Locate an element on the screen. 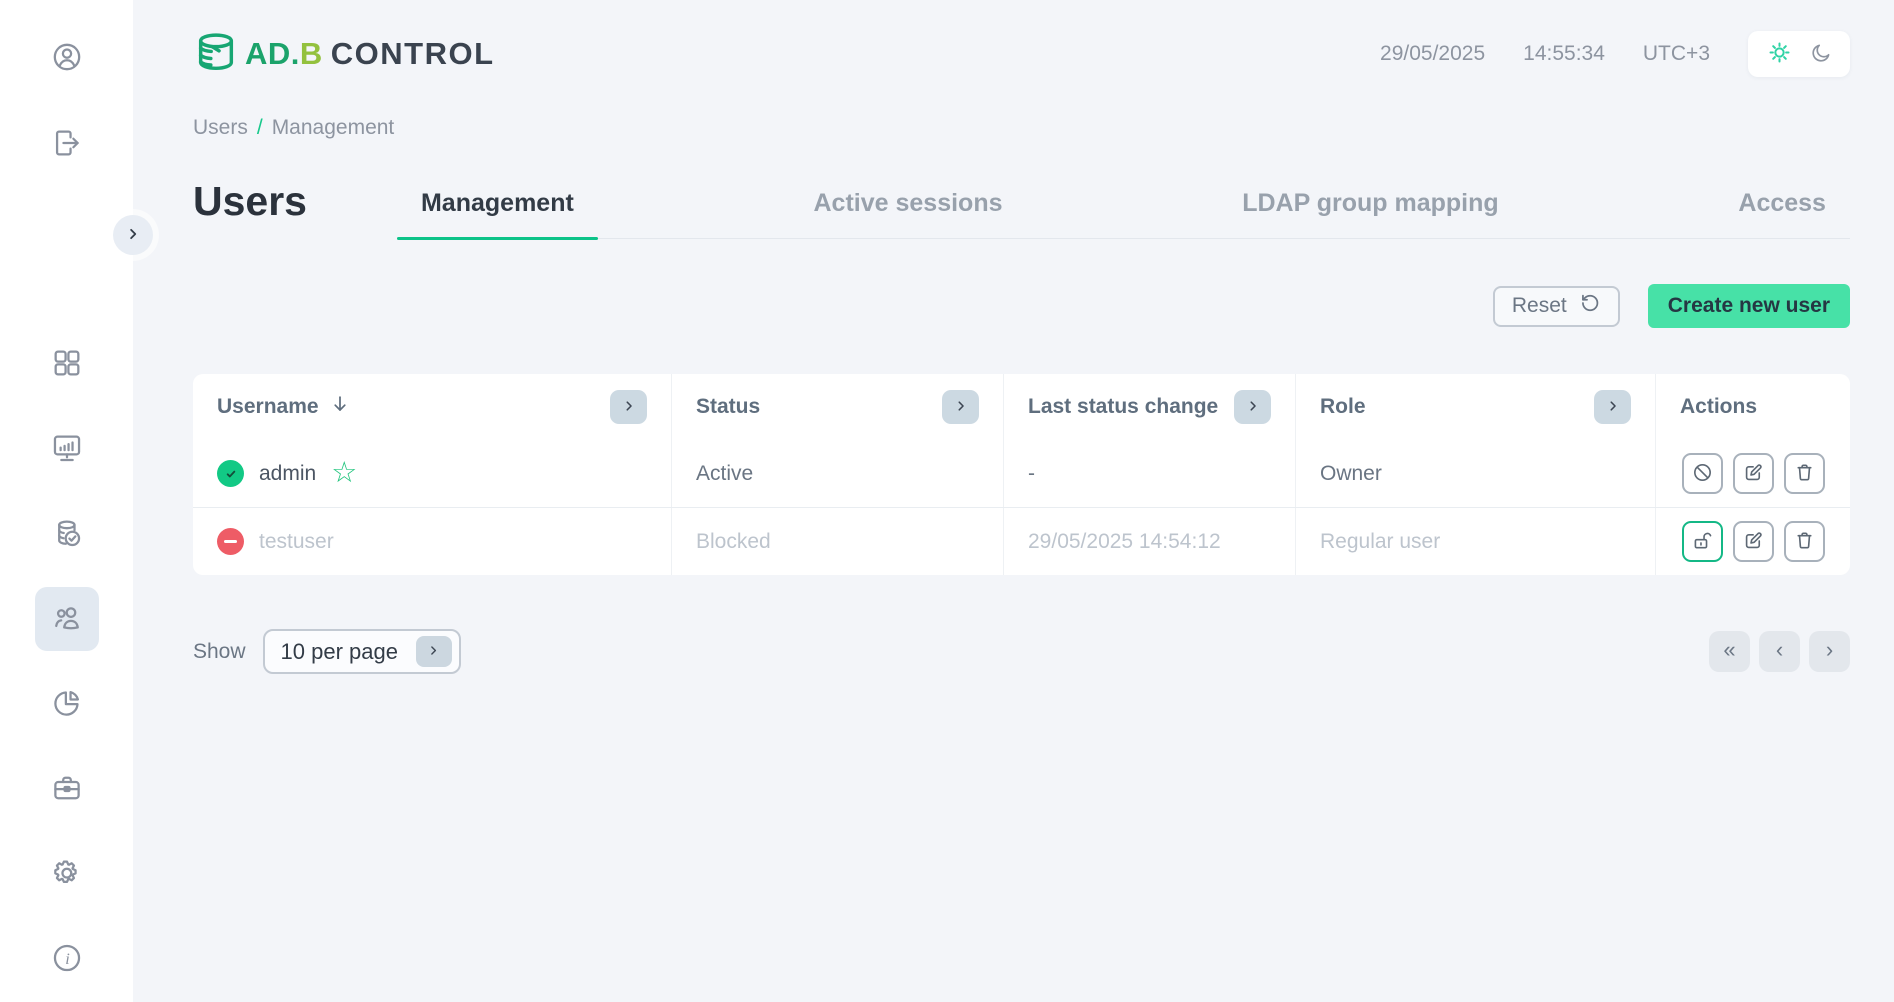  expand-column-username-button is located at coordinates (628, 407).